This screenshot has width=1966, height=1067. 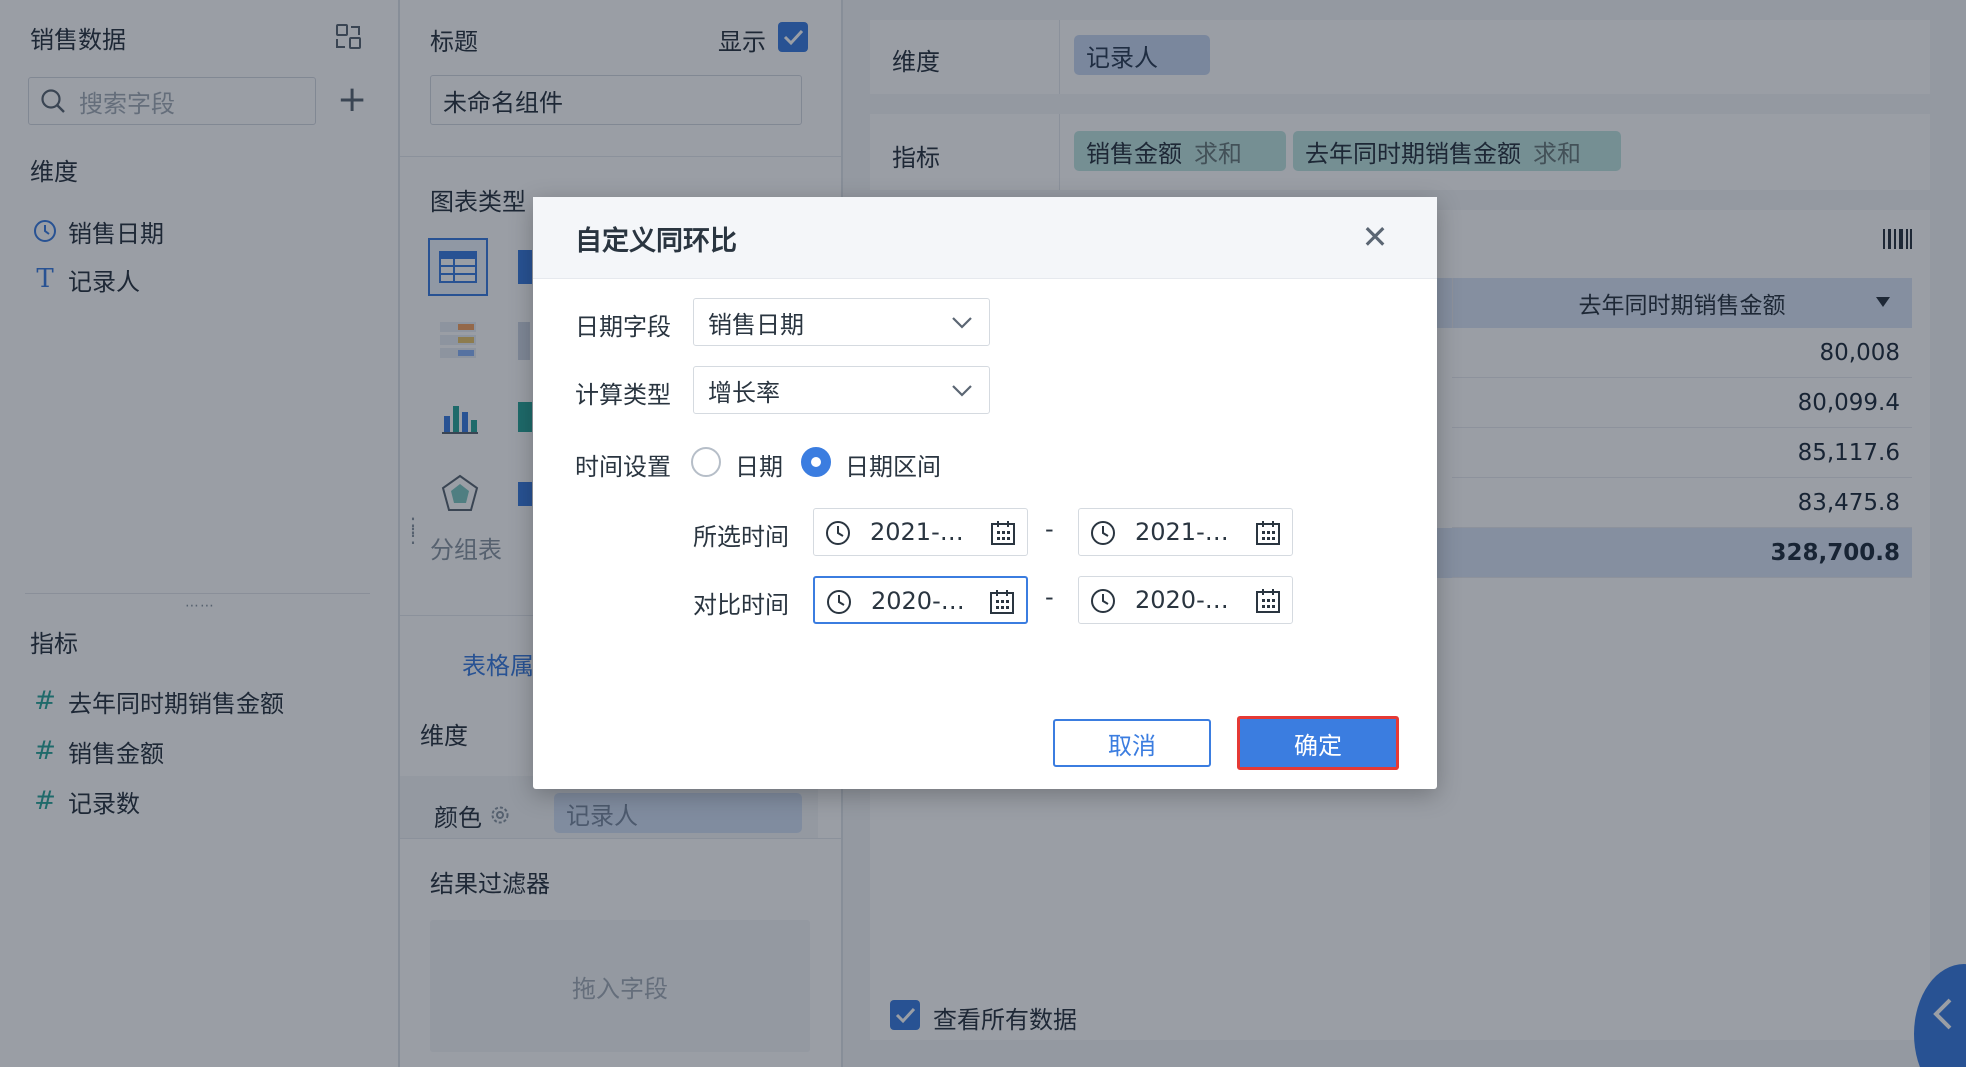 What do you see at coordinates (623, 327) in the screenshot?
I see `date-field-label: 日期字段` at bounding box center [623, 327].